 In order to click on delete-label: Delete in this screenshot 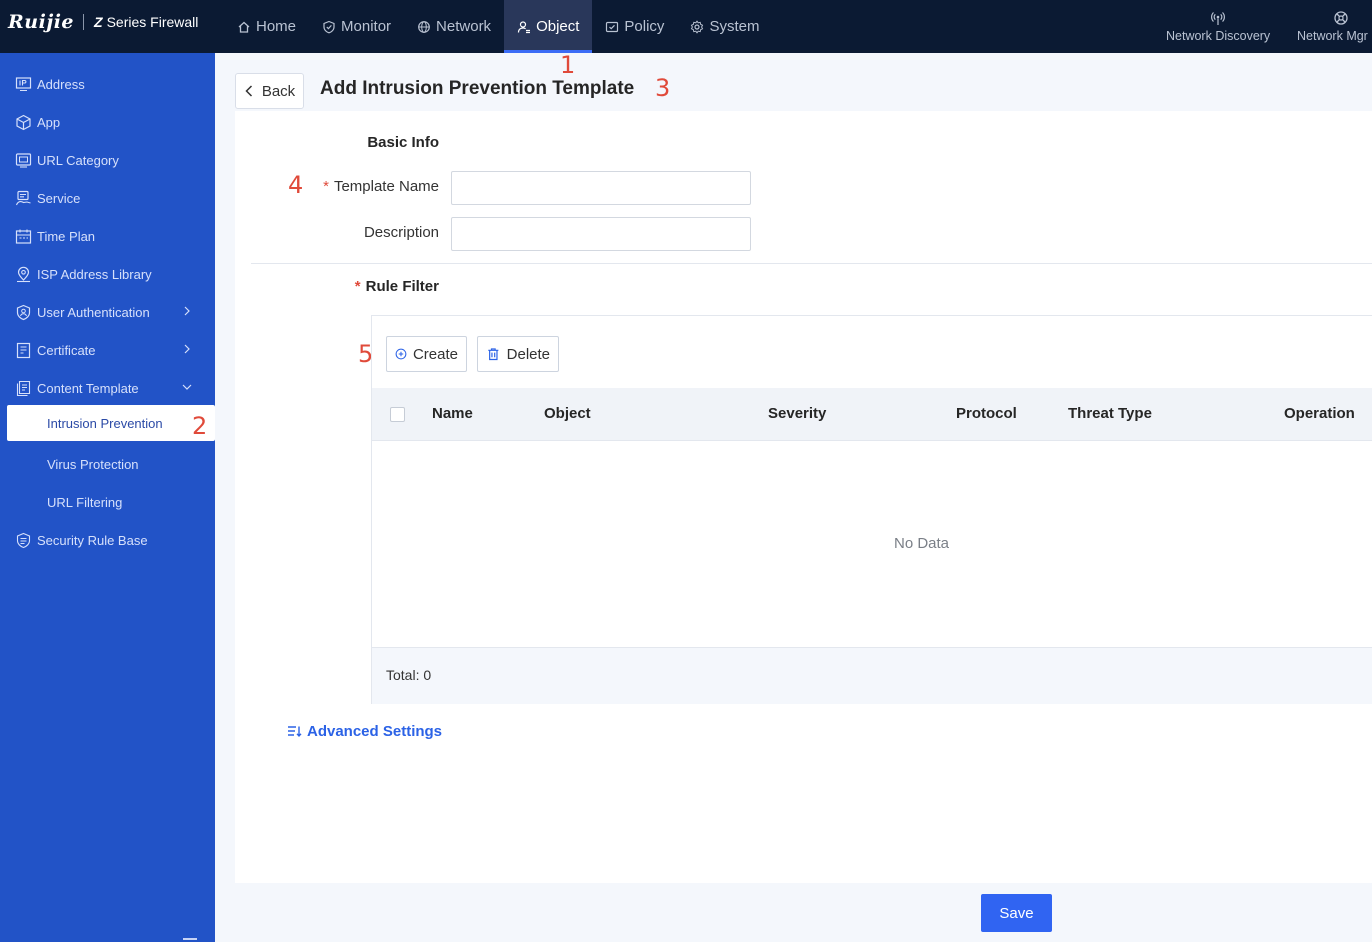, I will do `click(528, 354)`.